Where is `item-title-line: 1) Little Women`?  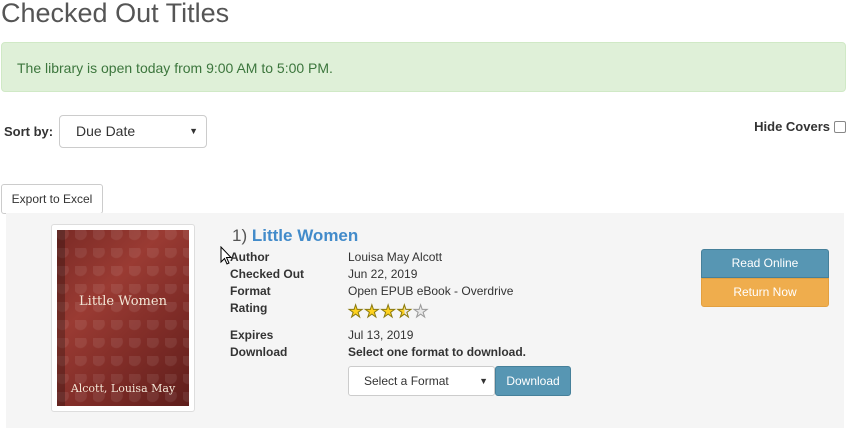
item-title-line: 1) Little Women is located at coordinates (295, 236).